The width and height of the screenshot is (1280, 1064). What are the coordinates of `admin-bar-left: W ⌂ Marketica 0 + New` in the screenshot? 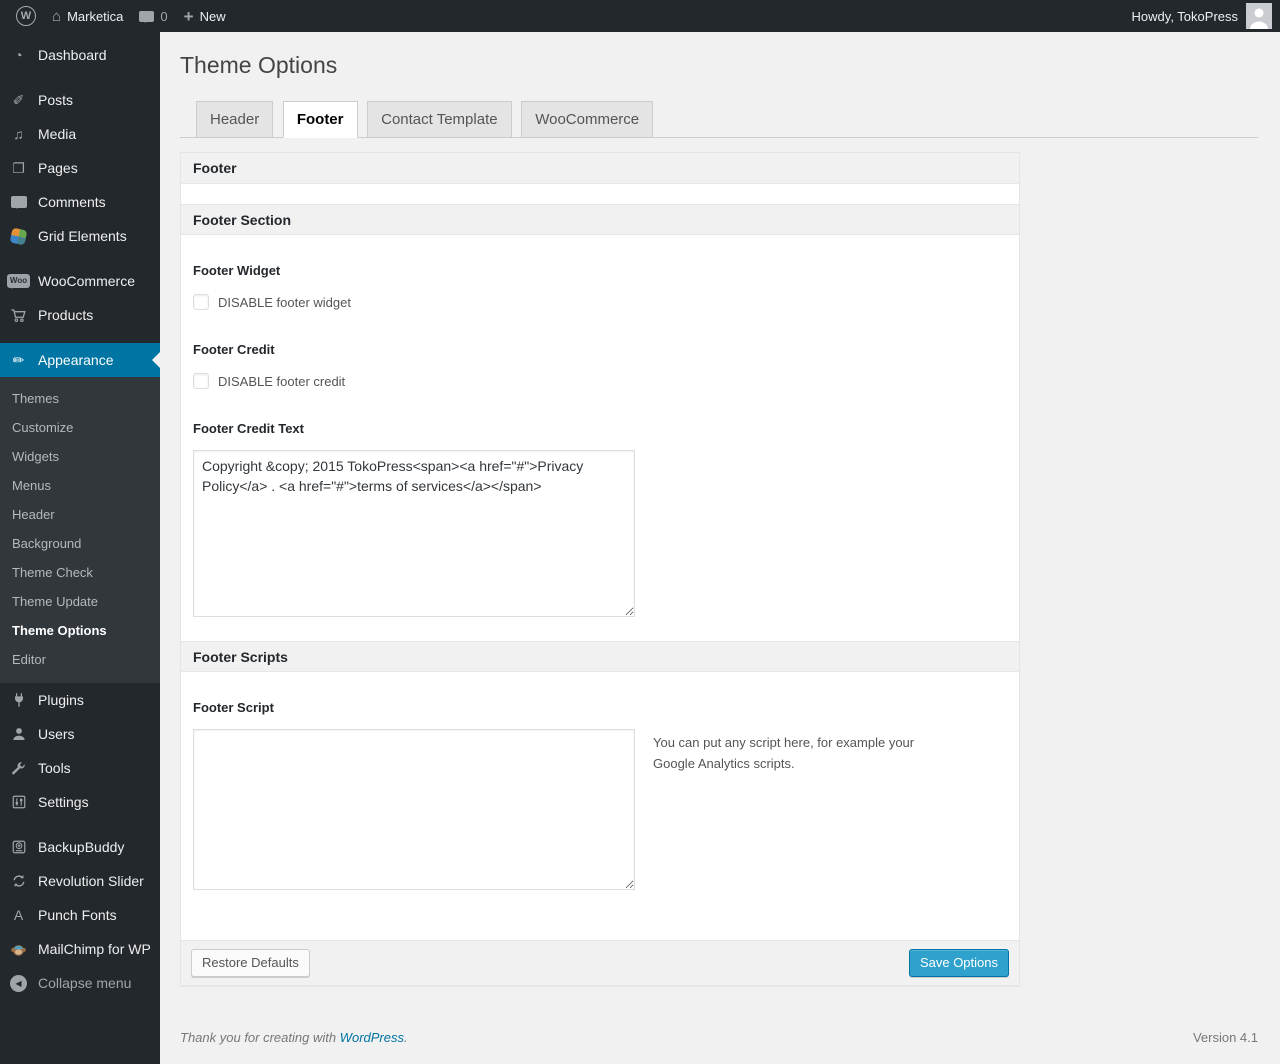 It's located at (117, 16).